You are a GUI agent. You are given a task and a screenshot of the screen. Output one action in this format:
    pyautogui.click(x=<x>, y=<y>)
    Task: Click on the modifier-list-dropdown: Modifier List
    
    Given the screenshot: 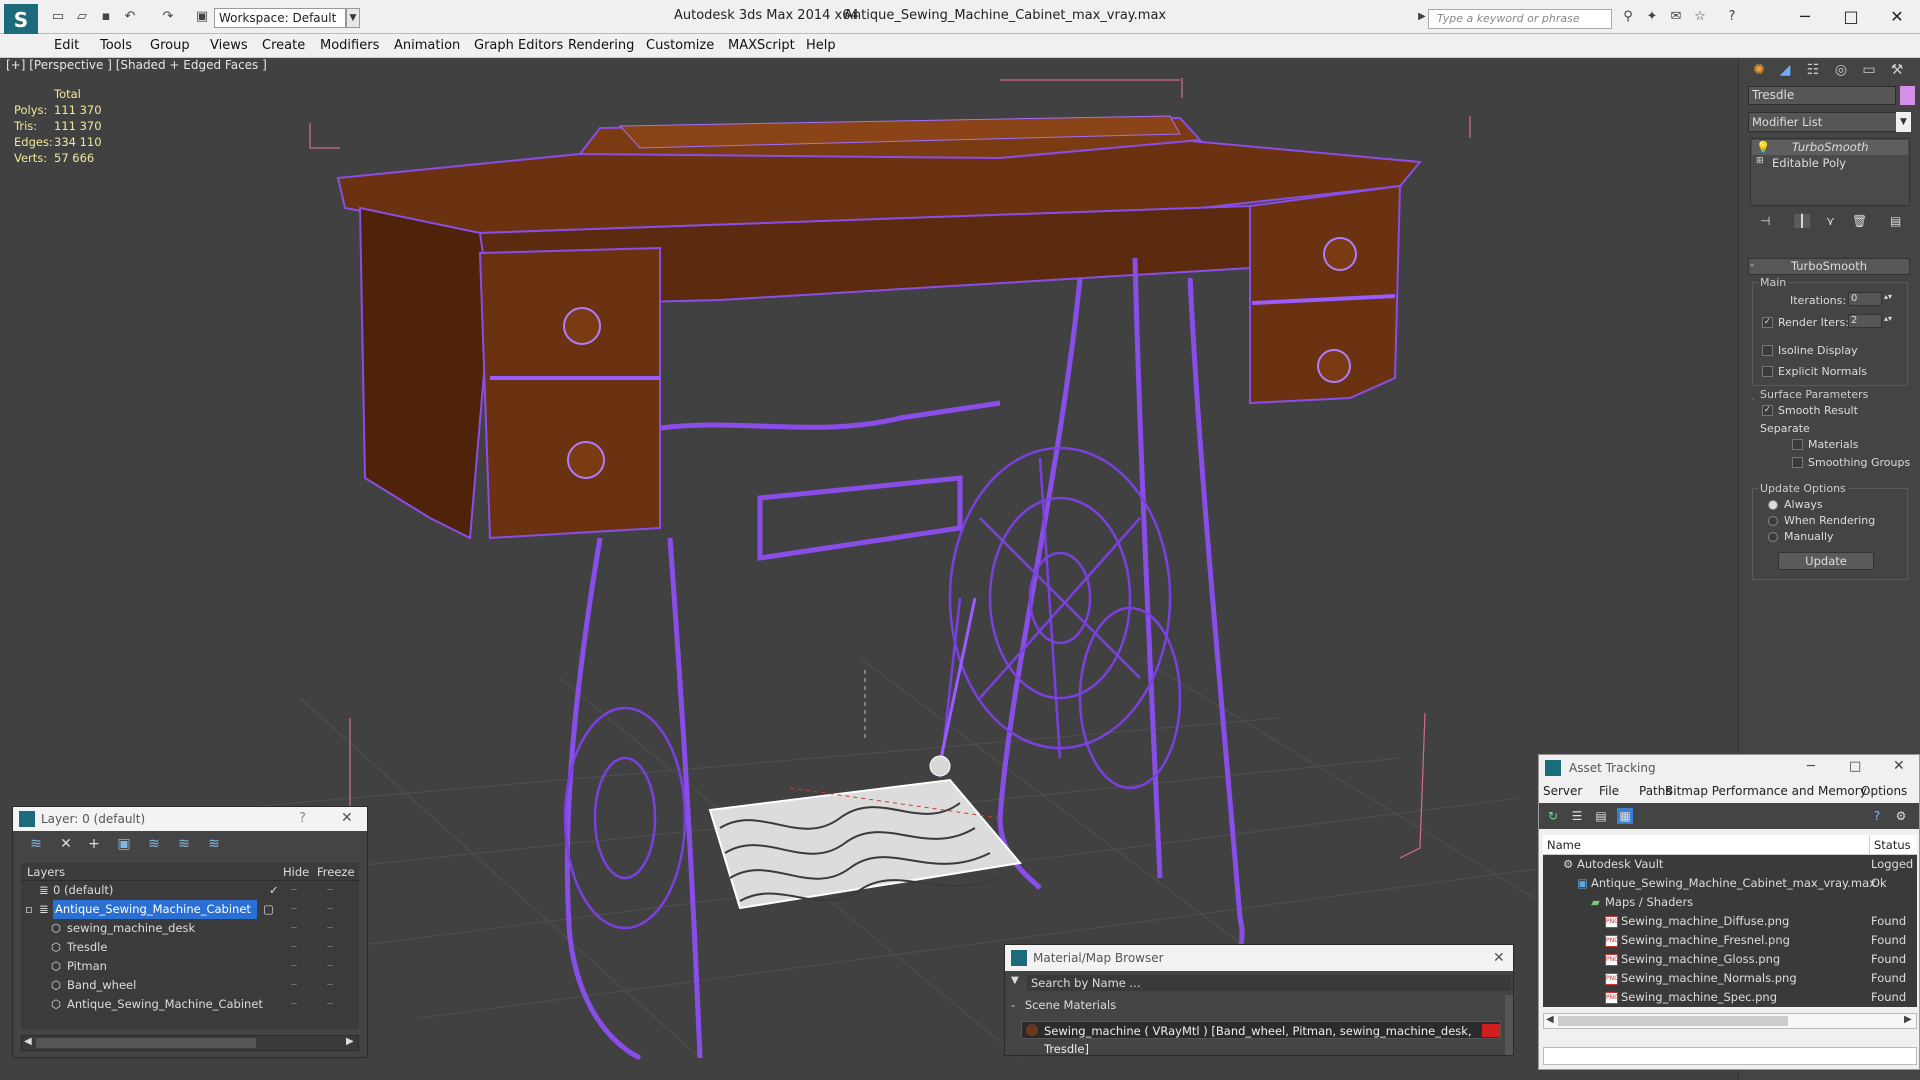 What is the action you would take?
    pyautogui.click(x=1828, y=122)
    